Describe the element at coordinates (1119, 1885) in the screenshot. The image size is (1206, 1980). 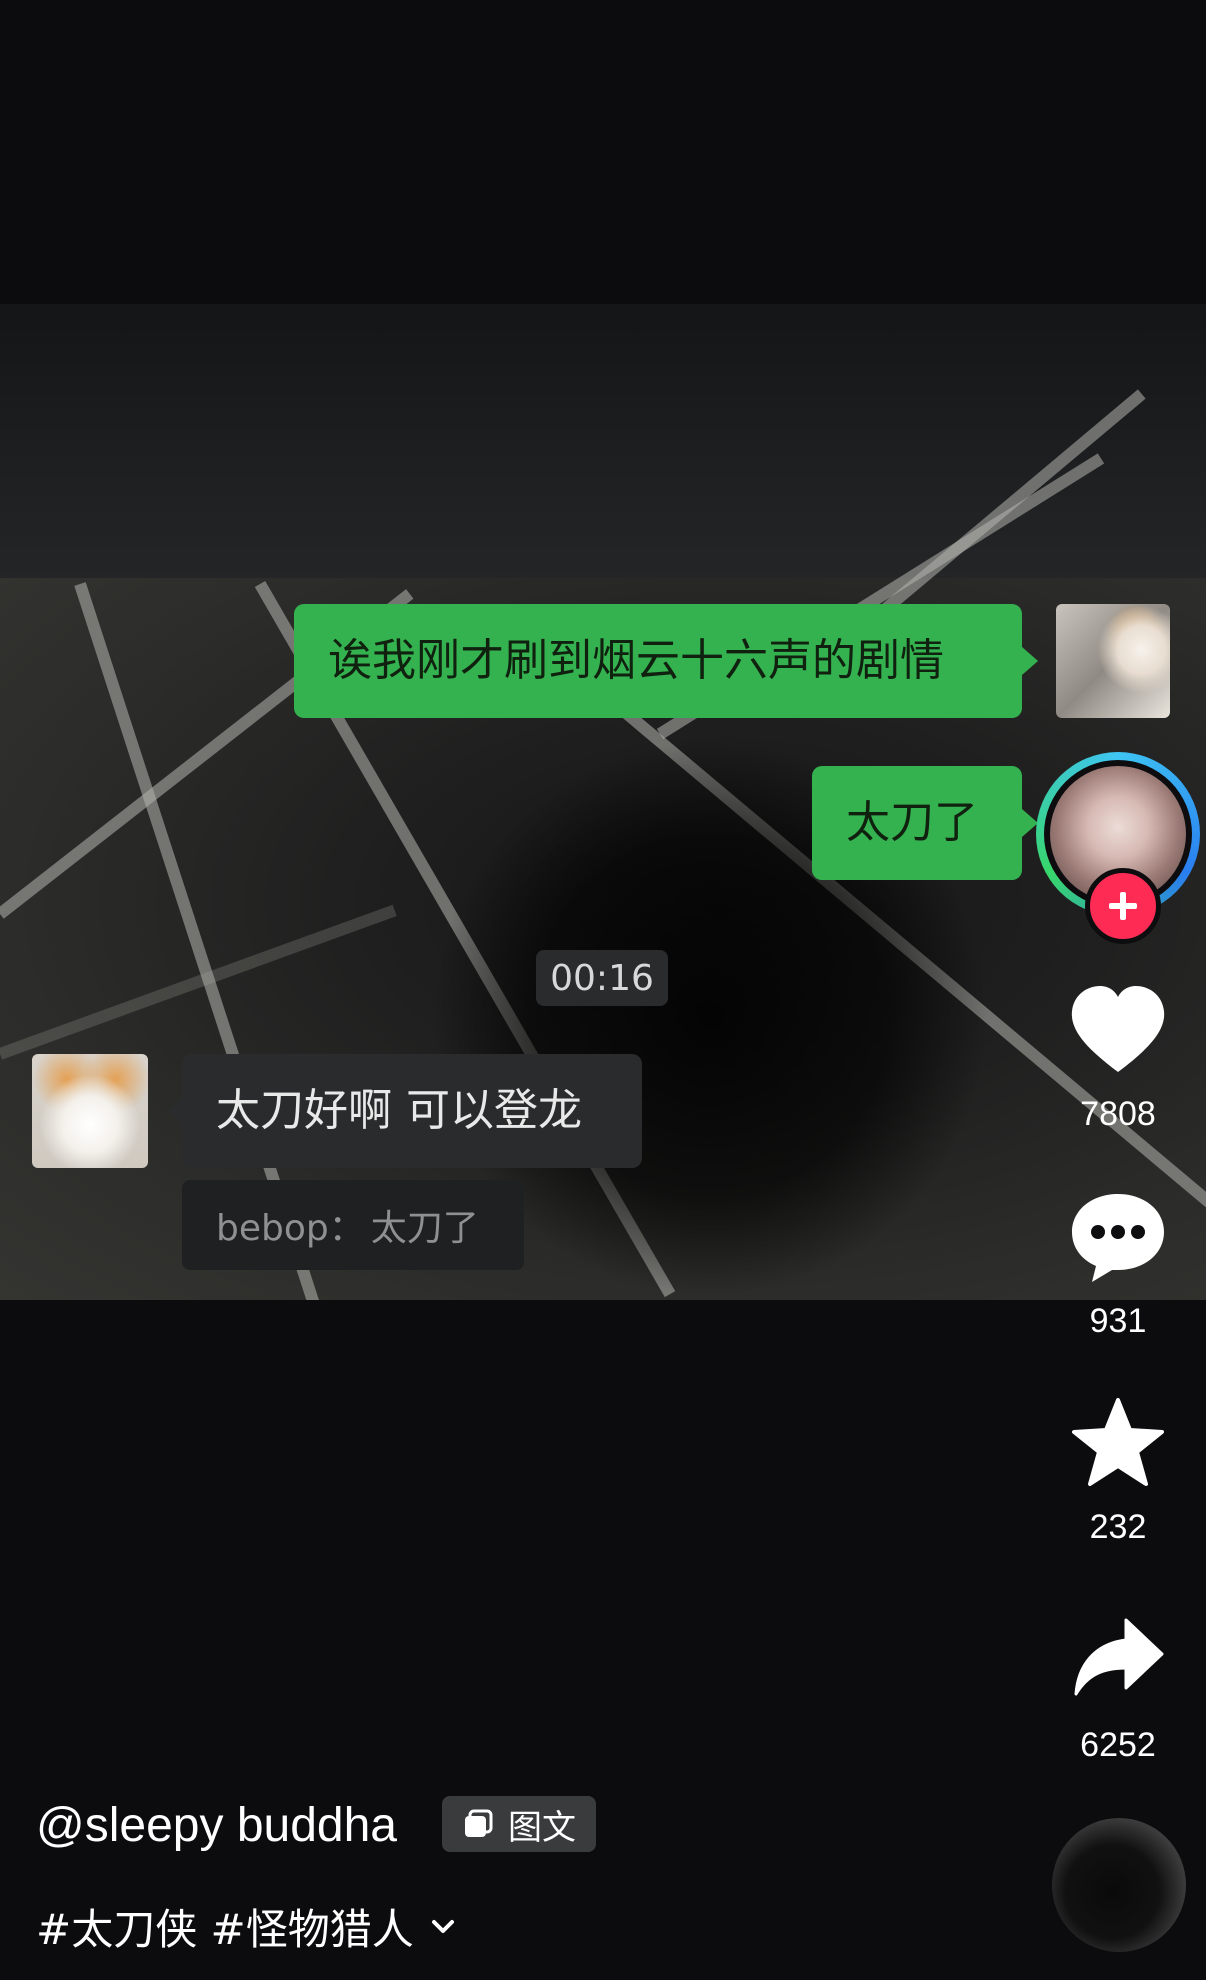
I see `music-disc` at that location.